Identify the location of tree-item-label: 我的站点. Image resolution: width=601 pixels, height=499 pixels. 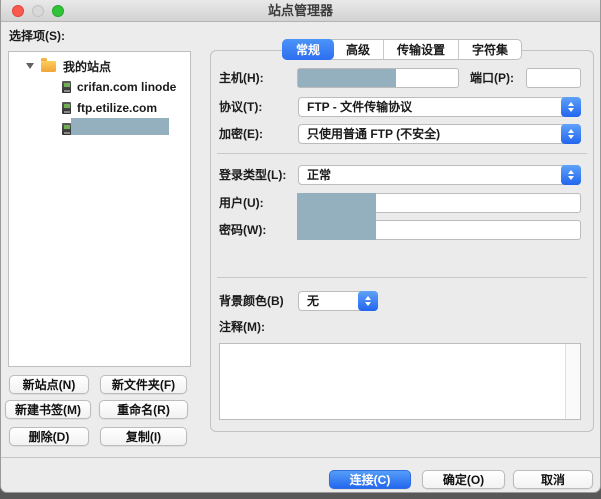
(87, 66).